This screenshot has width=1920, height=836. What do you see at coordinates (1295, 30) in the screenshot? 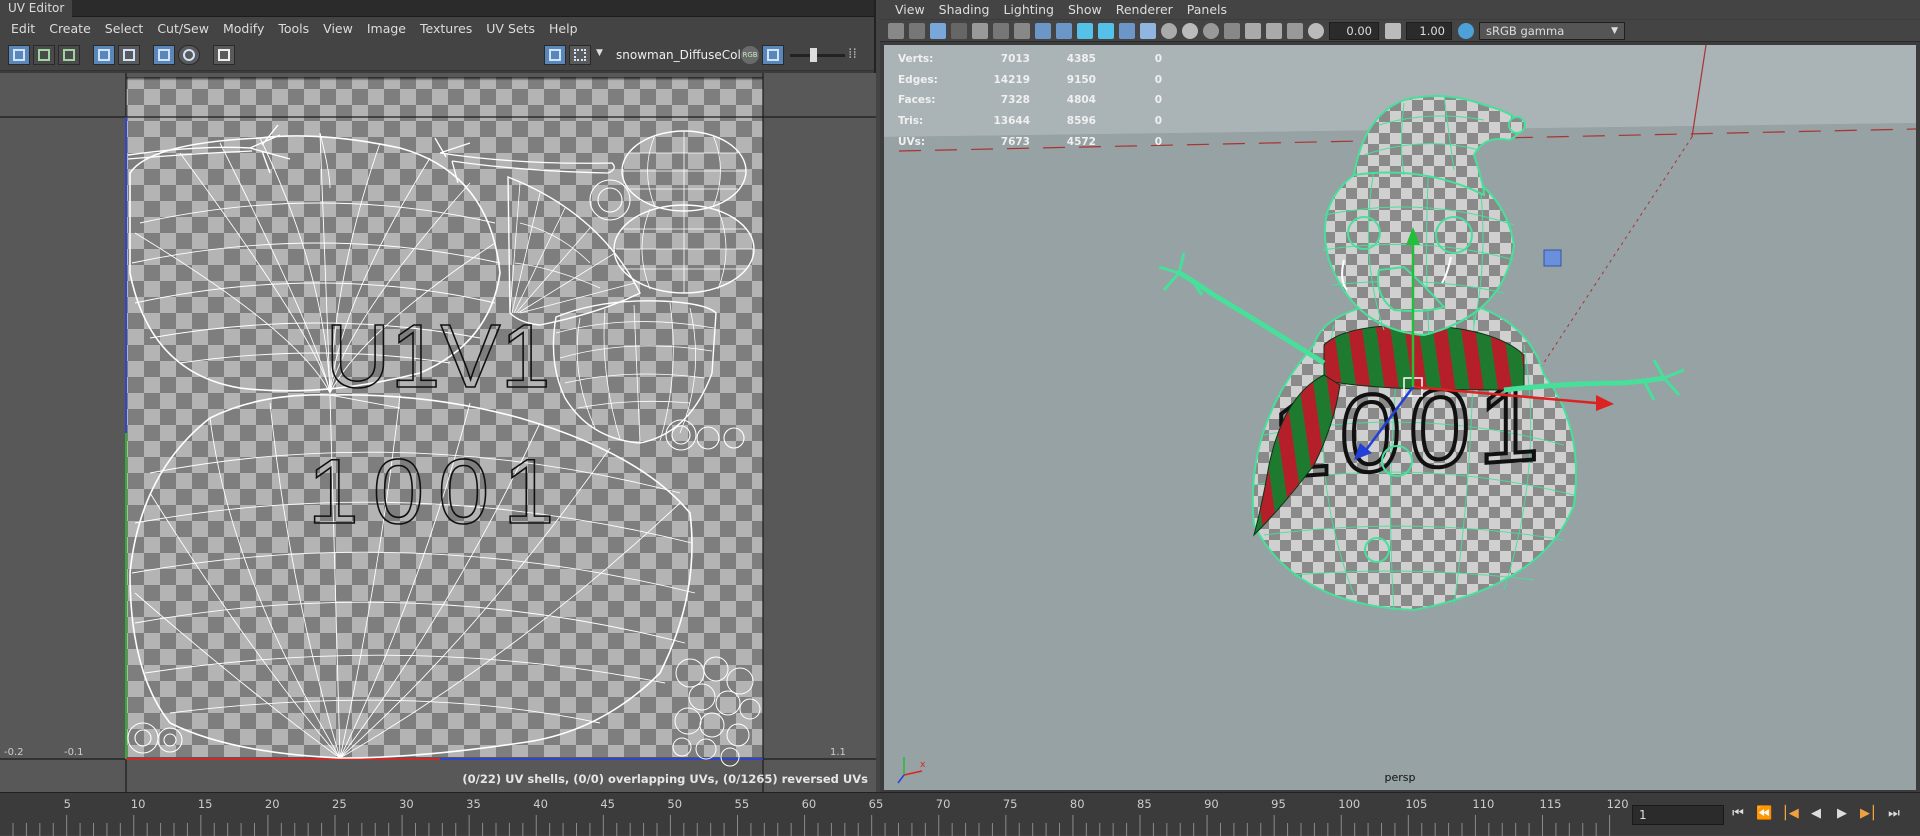
I see `xray-active-icon` at bounding box center [1295, 30].